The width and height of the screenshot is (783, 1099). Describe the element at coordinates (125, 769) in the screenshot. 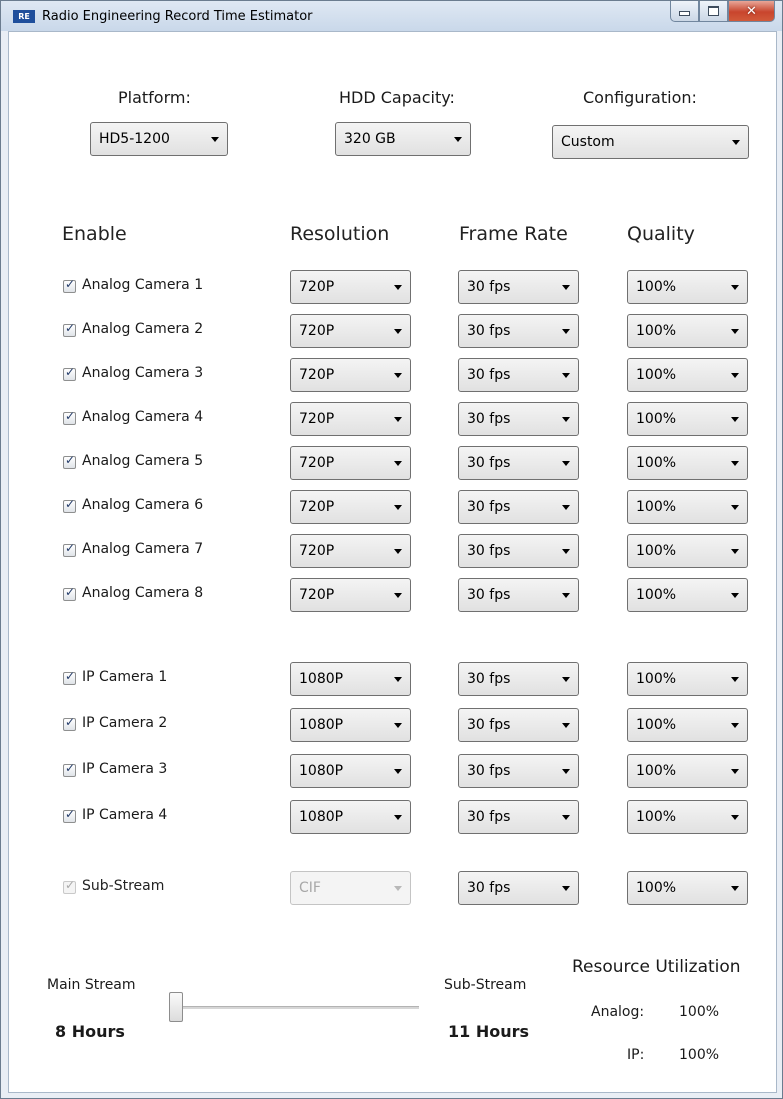

I see `camera-label: IP Camera 3` at that location.